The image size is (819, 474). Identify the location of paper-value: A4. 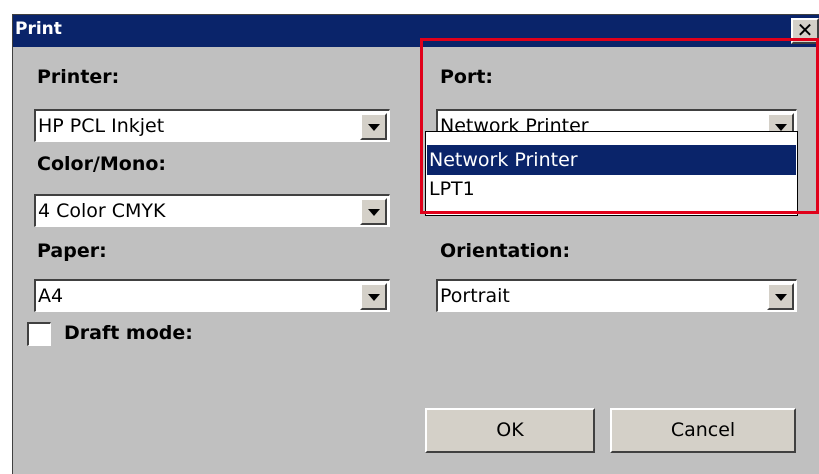
(51, 296).